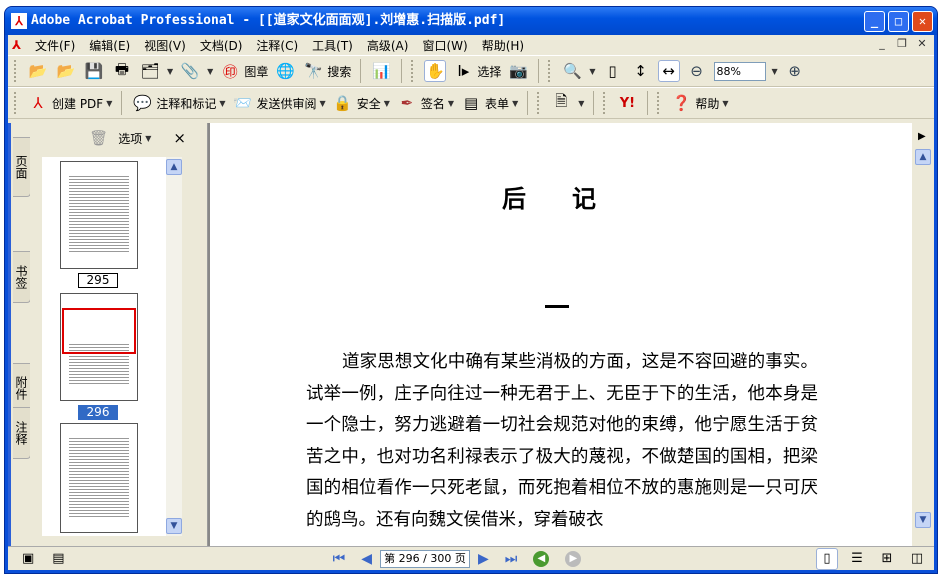 The height and width of the screenshot is (578, 942). Describe the element at coordinates (204, 334) in the screenshot. I see `panel-splitter` at that location.